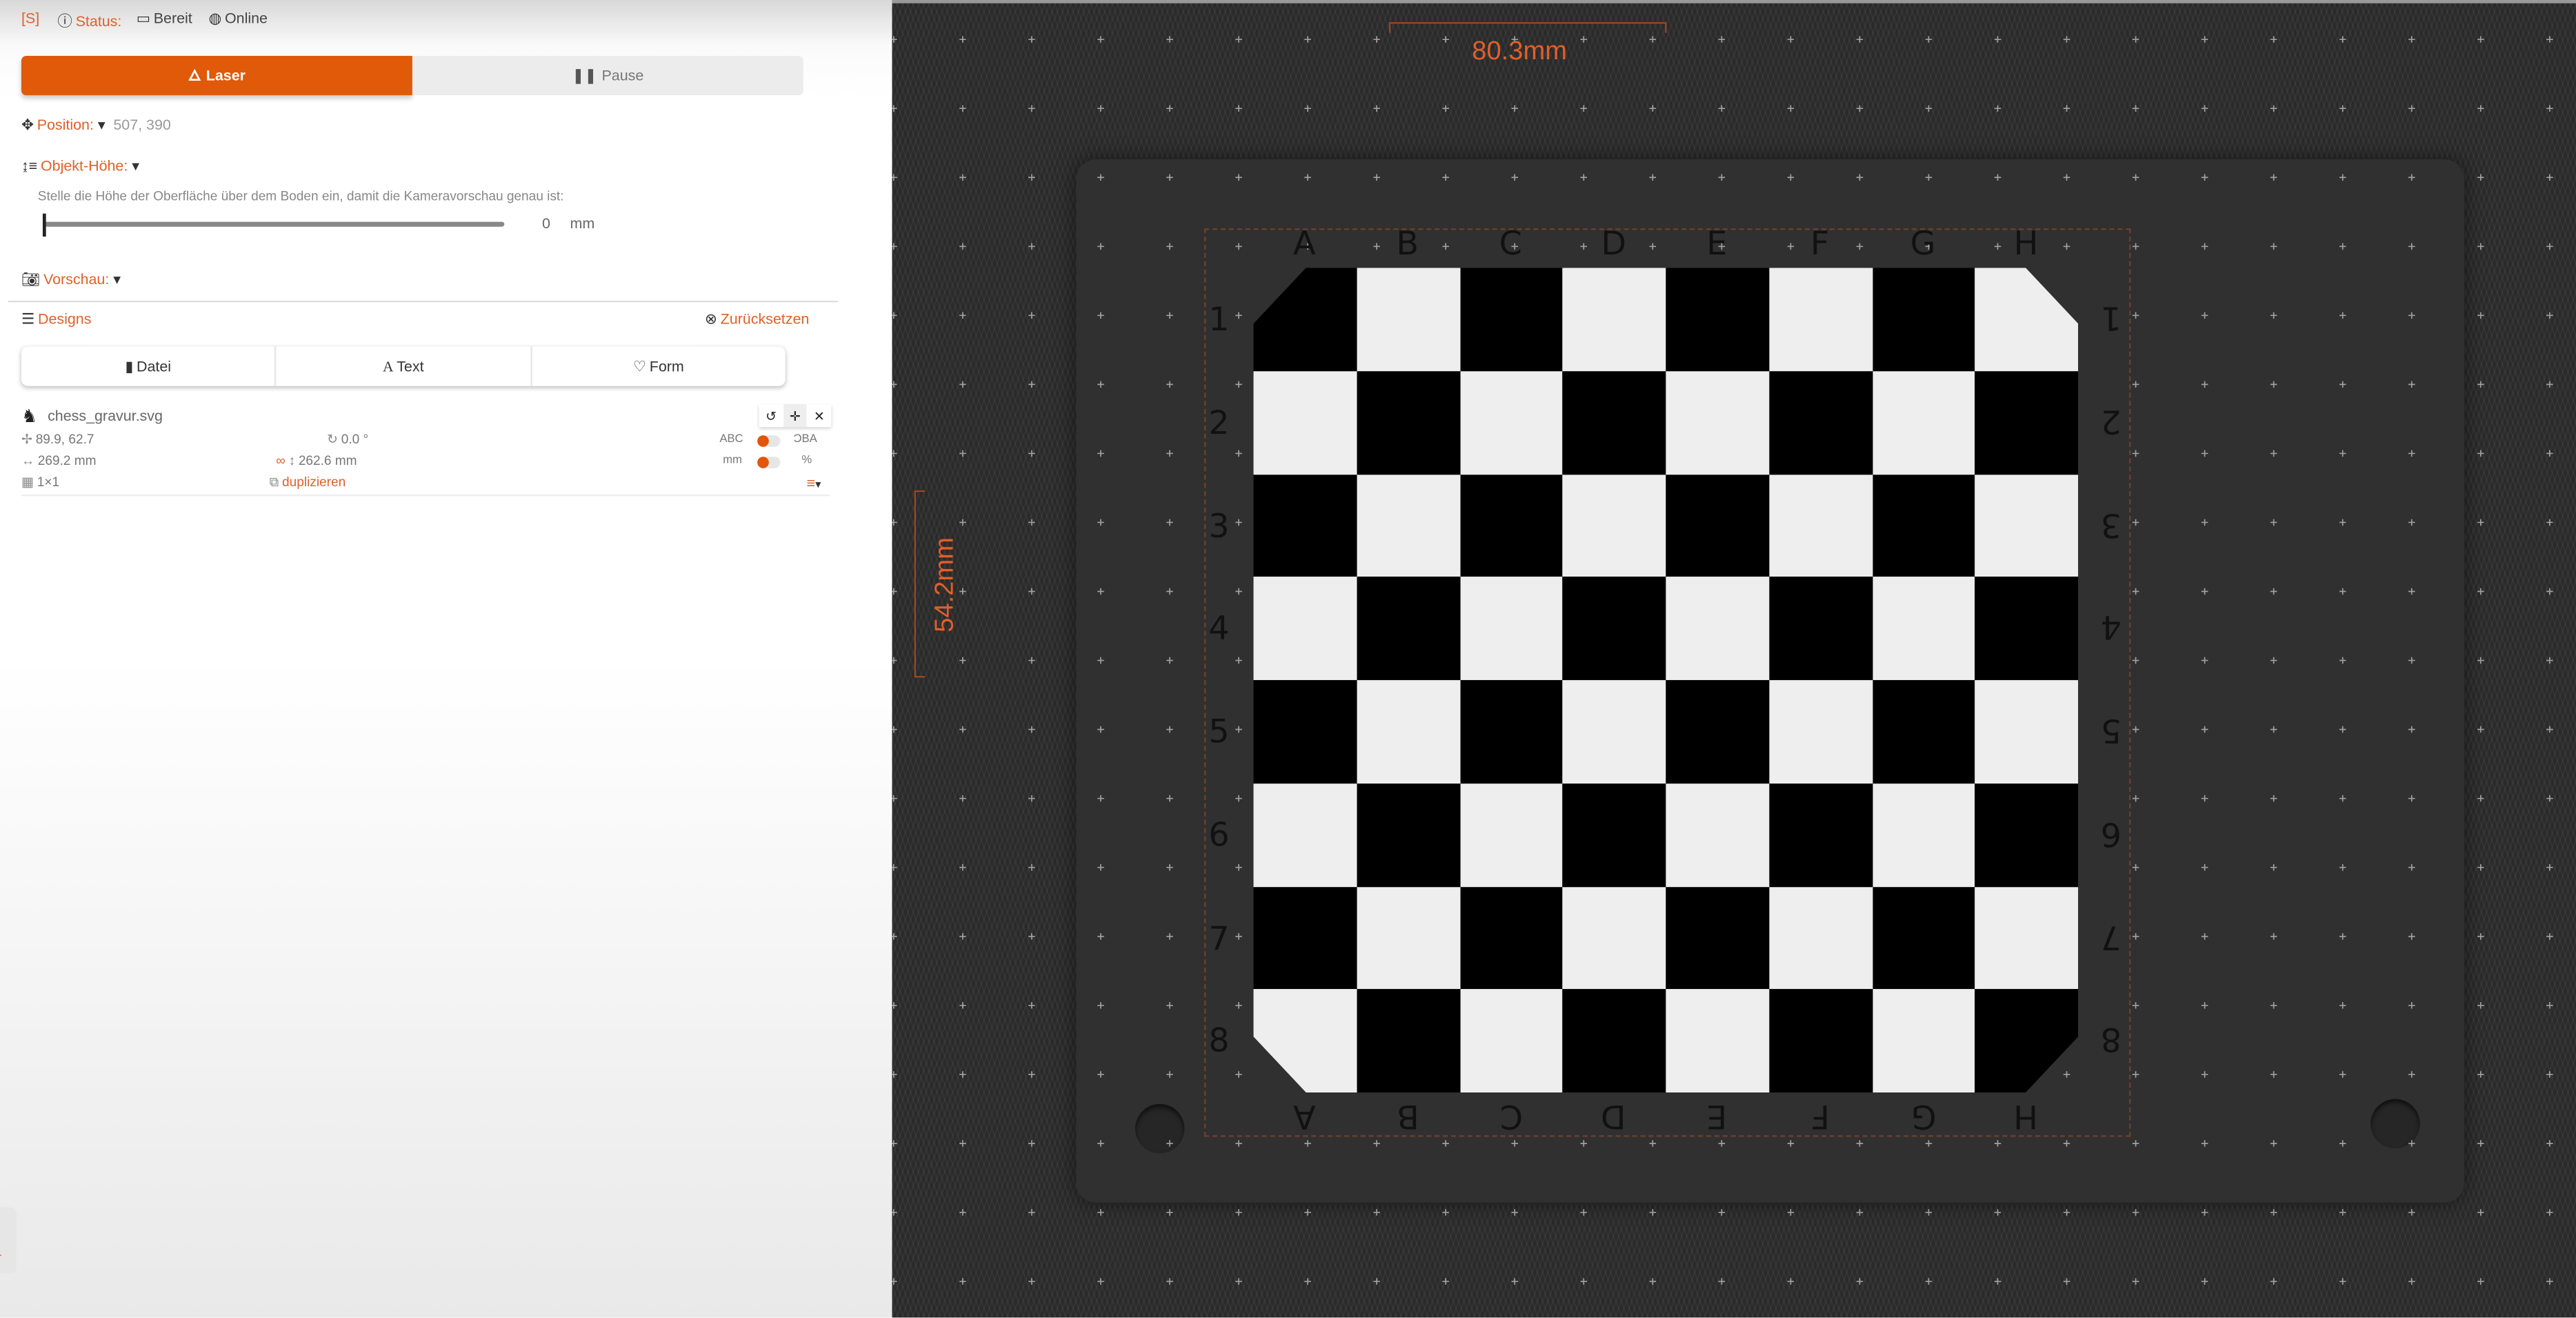 The image size is (2576, 1318). What do you see at coordinates (226, 76) in the screenshot?
I see `laser-label: Laser` at bounding box center [226, 76].